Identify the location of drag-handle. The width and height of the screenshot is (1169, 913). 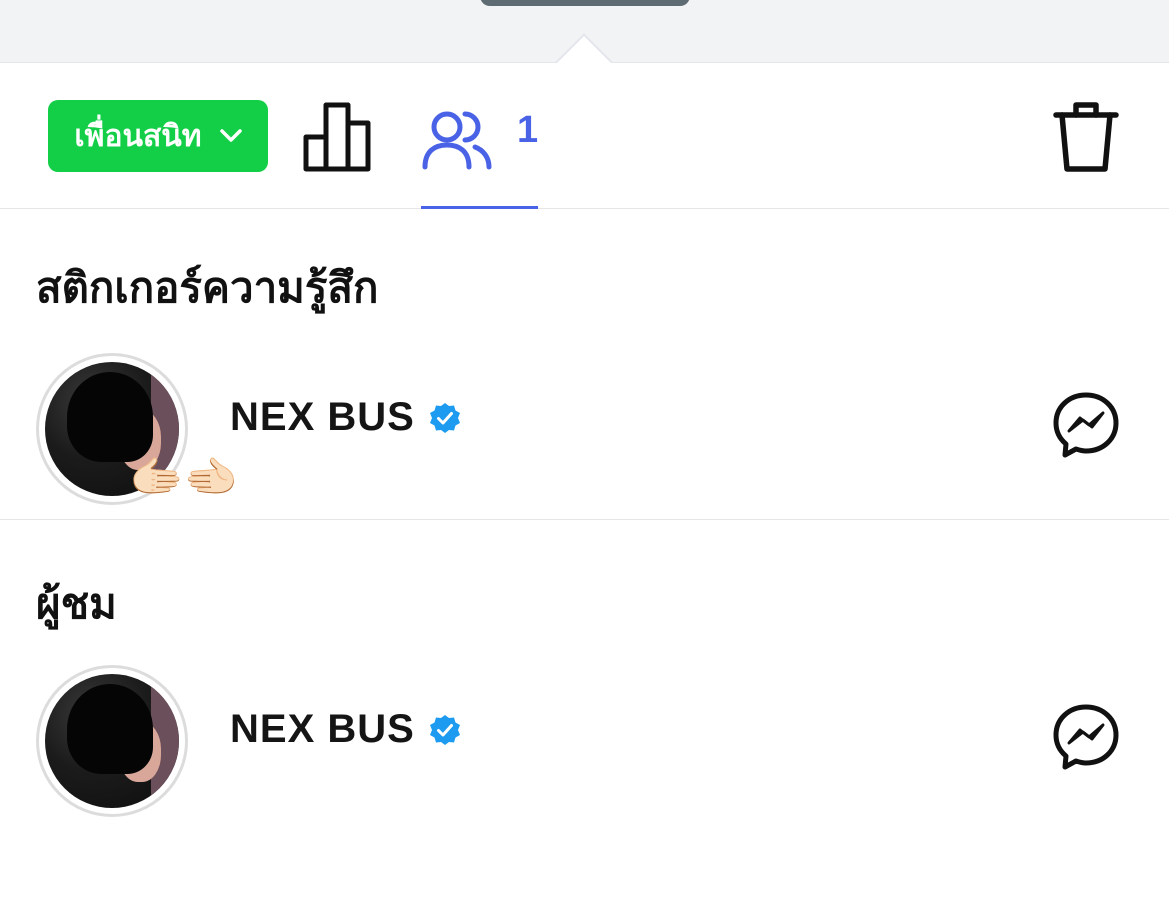
(585, 3).